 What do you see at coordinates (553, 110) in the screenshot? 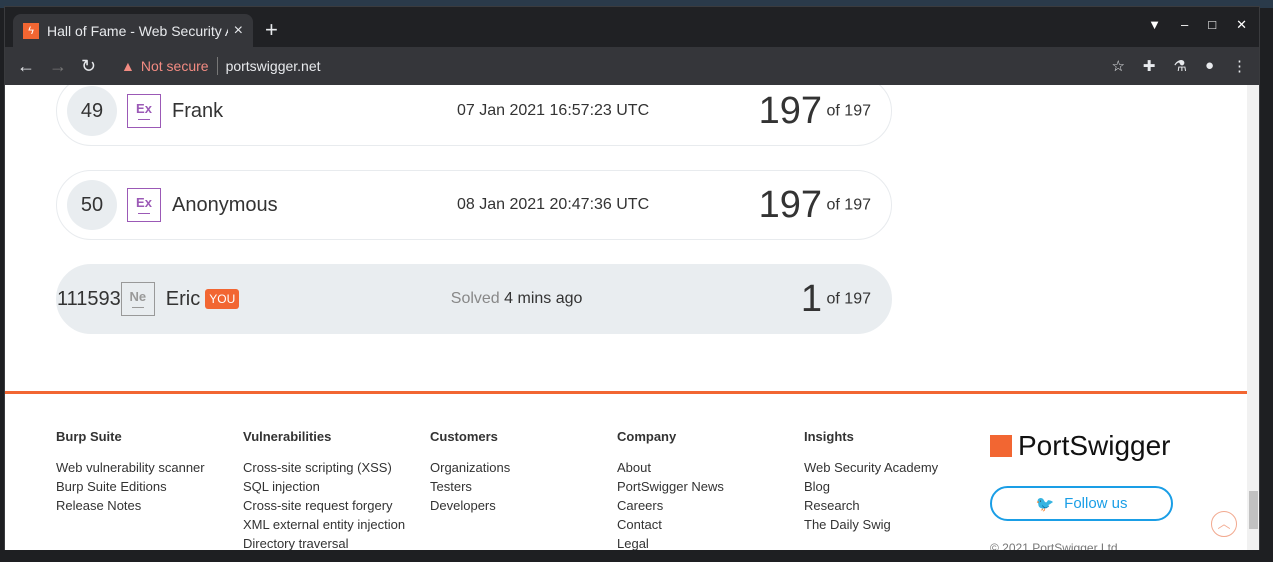
I see `completion-date: 07 Jan 2021 16:57:23 UTC` at bounding box center [553, 110].